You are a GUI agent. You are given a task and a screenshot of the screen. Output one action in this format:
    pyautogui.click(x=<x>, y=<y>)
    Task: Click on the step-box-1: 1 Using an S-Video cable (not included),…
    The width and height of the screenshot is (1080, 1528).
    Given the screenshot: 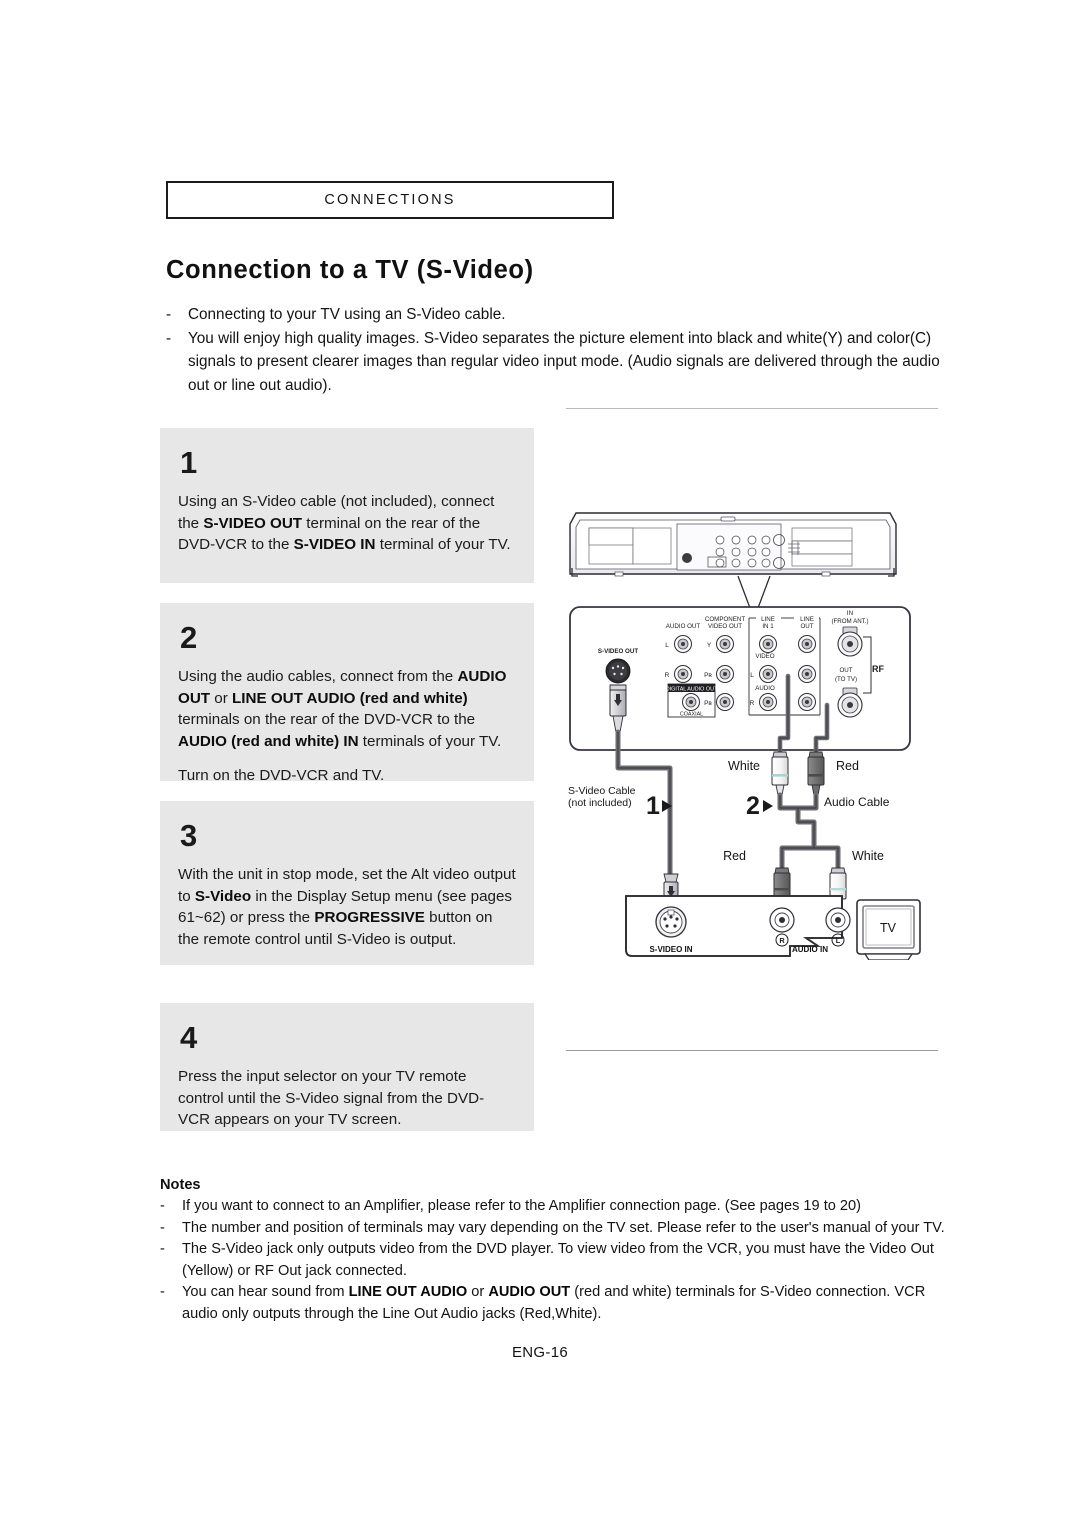 What is the action you would take?
    pyautogui.click(x=347, y=505)
    